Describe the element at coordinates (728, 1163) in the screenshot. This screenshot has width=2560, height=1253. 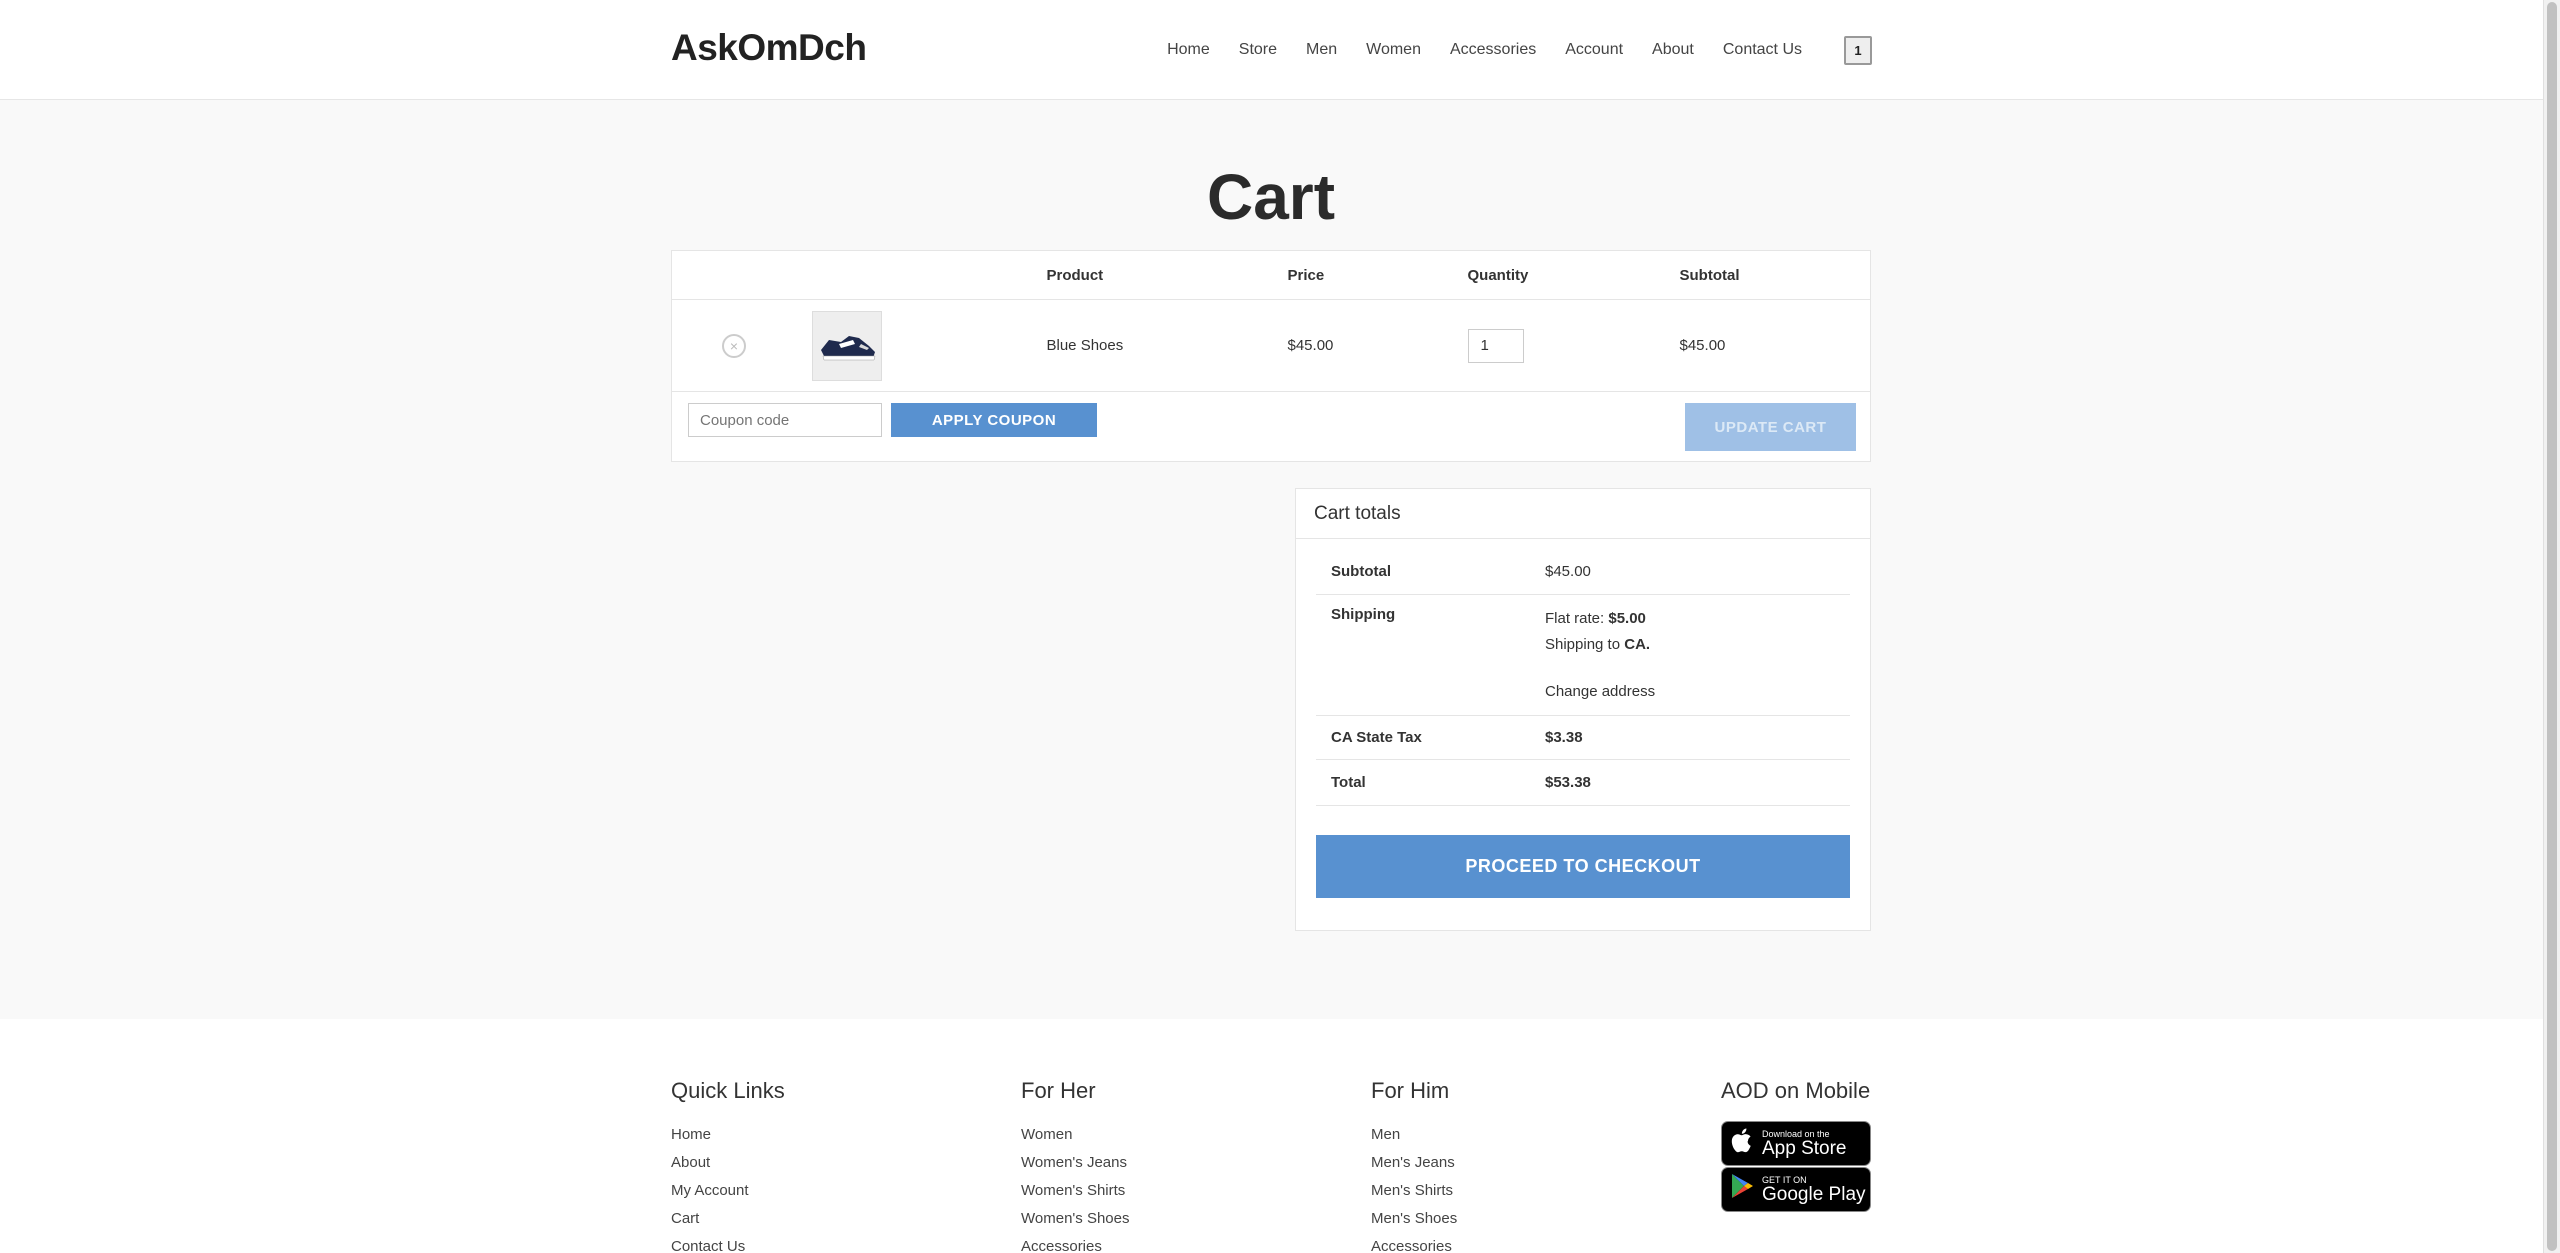
I see `footer-link-about: About` at that location.